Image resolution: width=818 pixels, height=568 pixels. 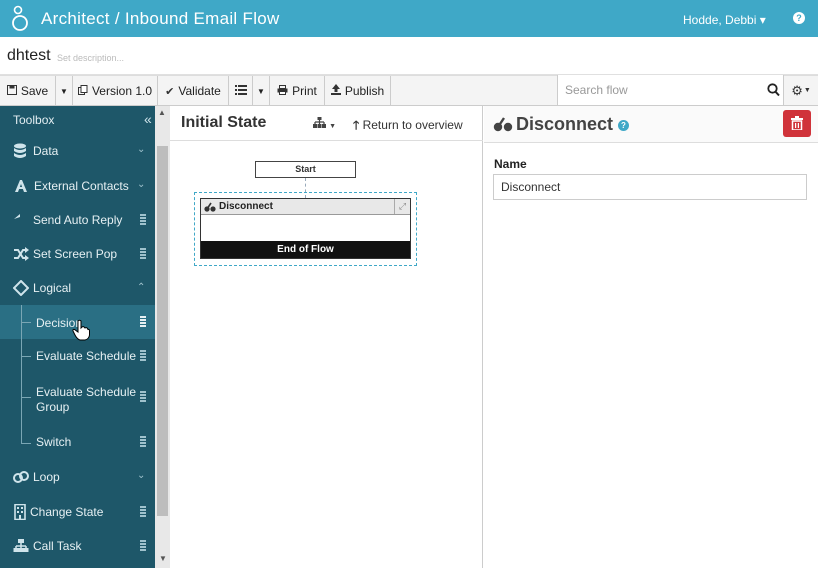 What do you see at coordinates (210, 207) in the screenshot?
I see `disconnect-icon` at bounding box center [210, 207].